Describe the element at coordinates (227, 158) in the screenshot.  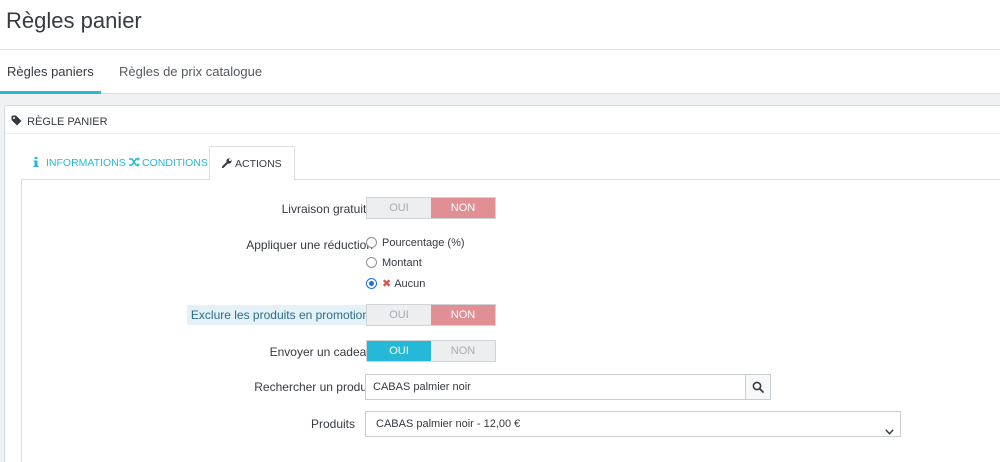
I see `wrench-icon` at that location.